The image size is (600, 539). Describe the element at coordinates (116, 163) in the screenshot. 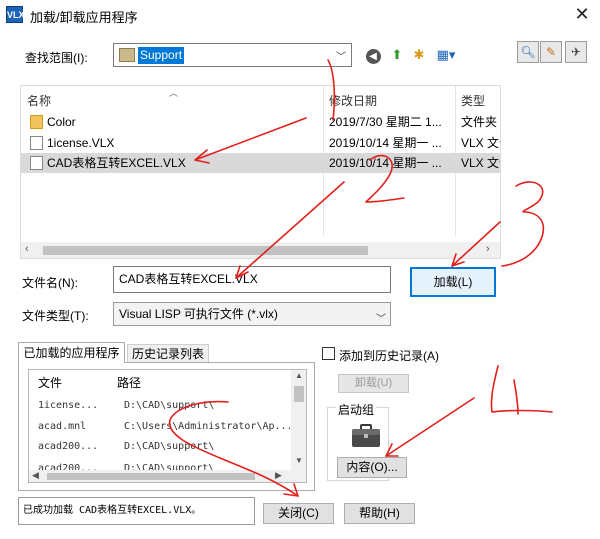

I see `file-name: CAD表格互转EXCEL.VLX` at that location.